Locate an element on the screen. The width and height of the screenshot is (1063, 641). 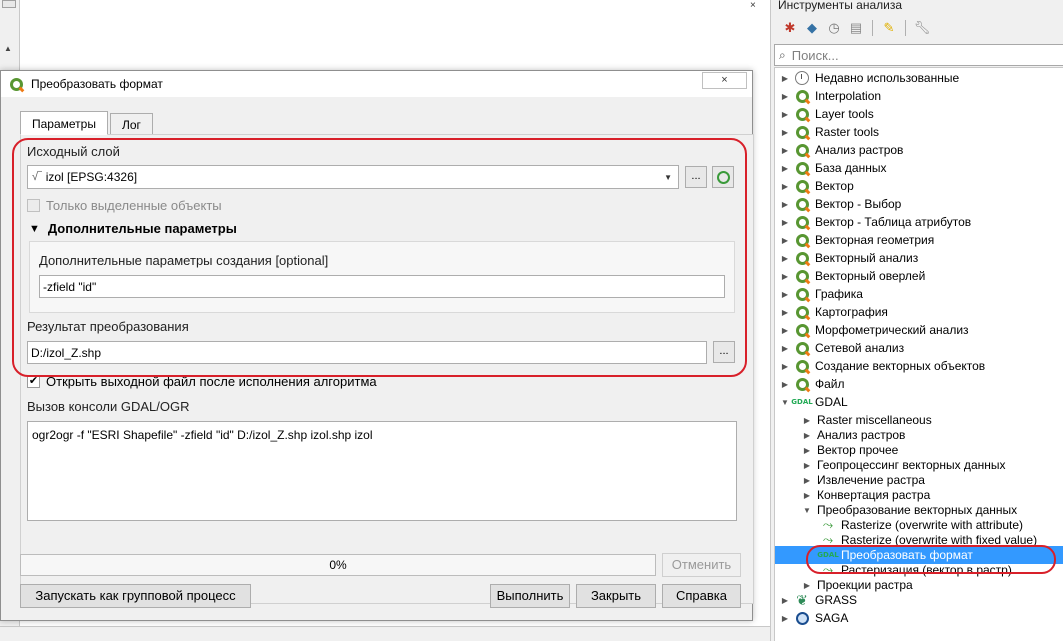
tree-item: ▶ Векторный оверлей is located at coordinates (919, 276).